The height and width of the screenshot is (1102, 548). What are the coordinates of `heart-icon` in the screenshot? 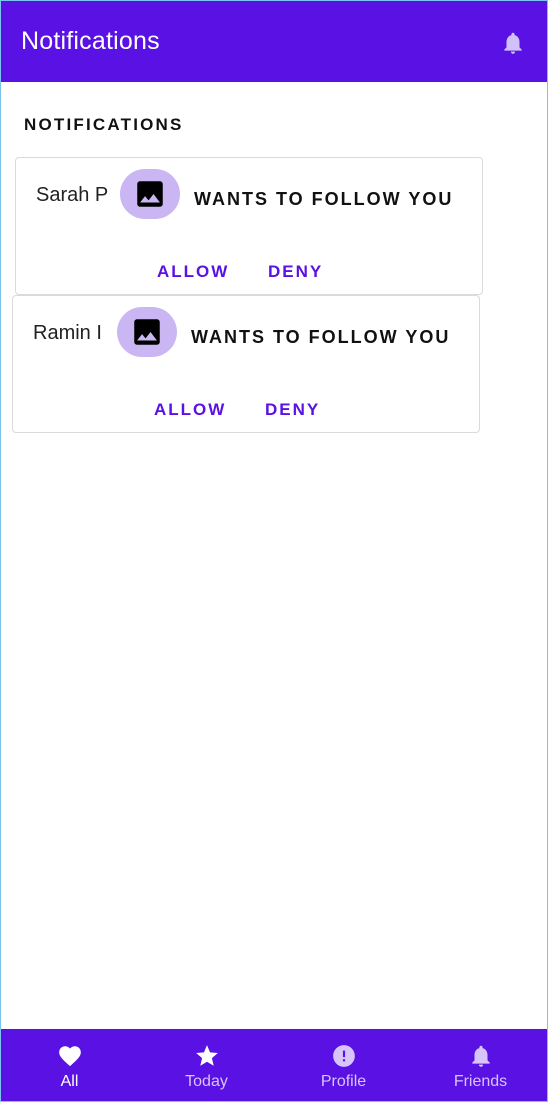 It's located at (69, 1056).